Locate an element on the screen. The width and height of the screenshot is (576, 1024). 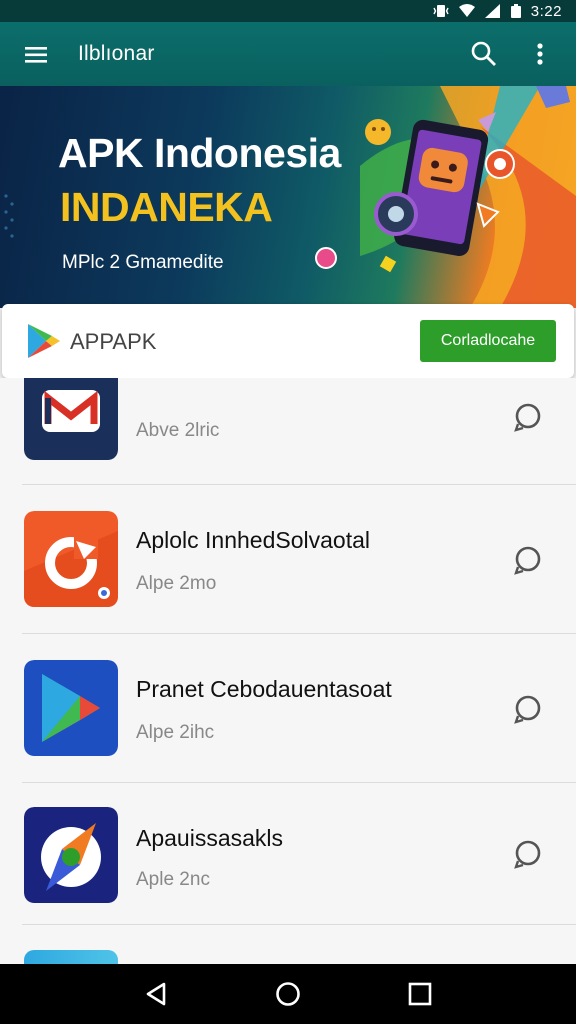
appapk-card: APPAPK Corladlocahe is located at coordinates (288, 341).